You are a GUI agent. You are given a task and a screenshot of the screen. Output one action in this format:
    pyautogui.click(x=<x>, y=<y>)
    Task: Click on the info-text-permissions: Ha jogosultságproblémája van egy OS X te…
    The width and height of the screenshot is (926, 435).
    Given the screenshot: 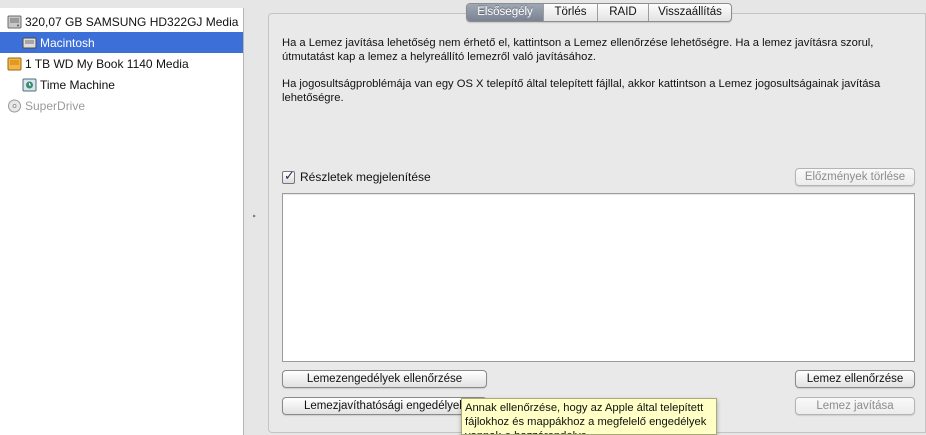 What is the action you would take?
    pyautogui.click(x=581, y=91)
    